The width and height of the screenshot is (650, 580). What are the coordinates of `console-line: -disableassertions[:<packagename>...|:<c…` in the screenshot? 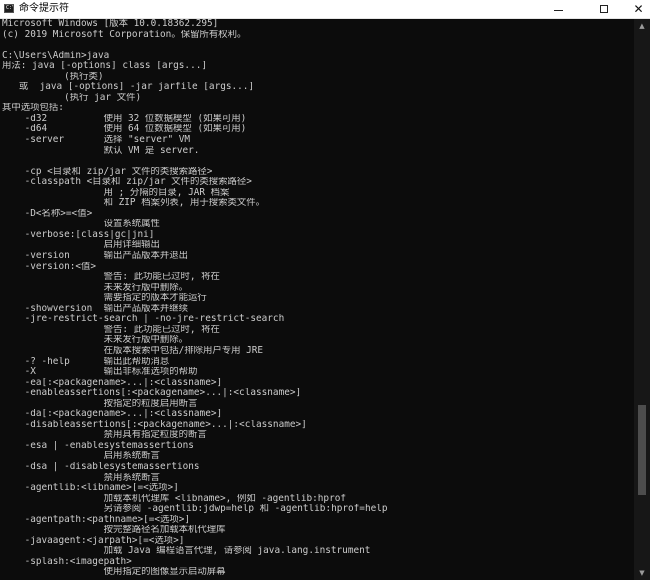 It's located at (154, 424).